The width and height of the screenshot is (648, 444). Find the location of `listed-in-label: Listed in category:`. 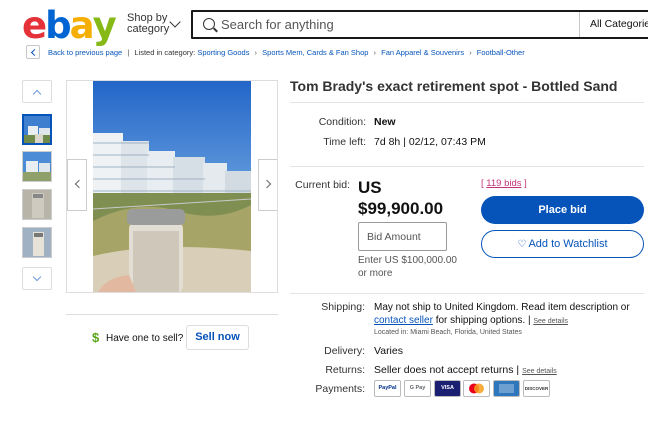

listed-in-label: Listed in category: is located at coordinates (165, 52).